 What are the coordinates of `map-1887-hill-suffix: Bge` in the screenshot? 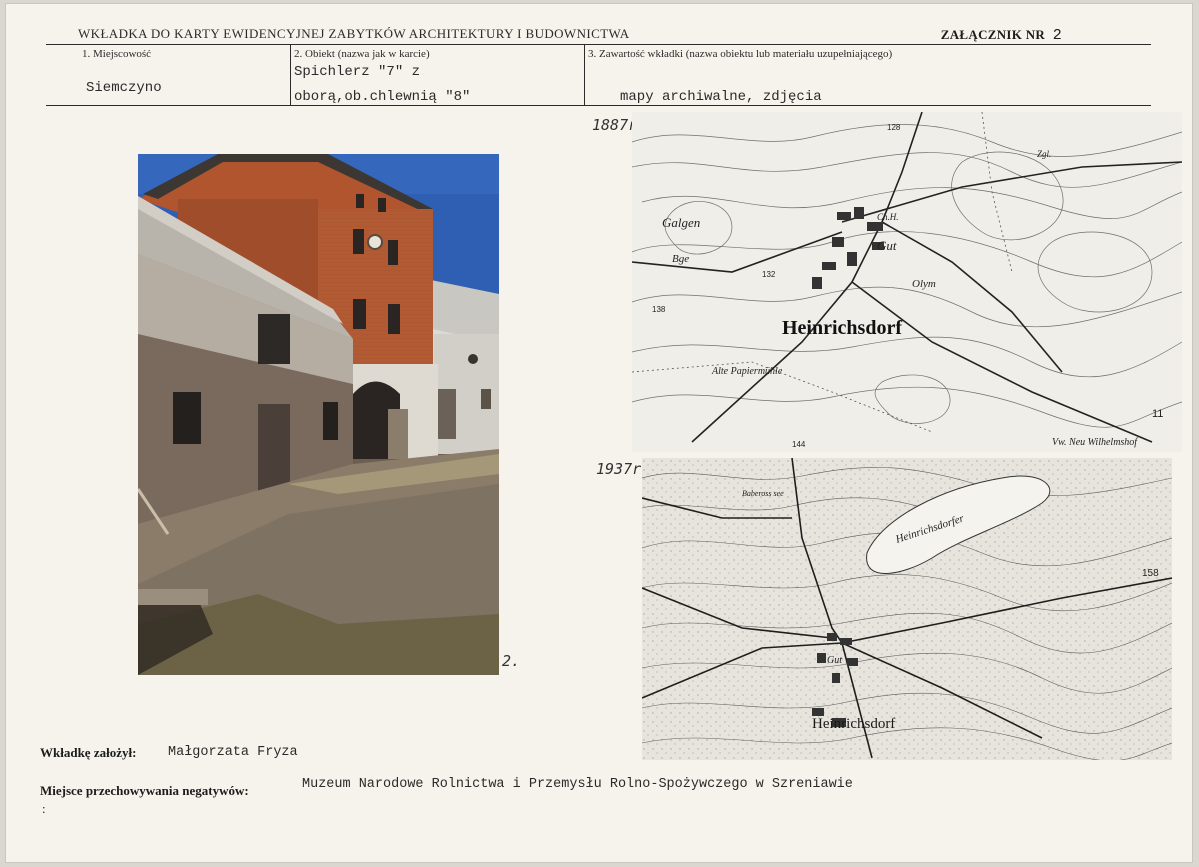 It's located at (680, 259).